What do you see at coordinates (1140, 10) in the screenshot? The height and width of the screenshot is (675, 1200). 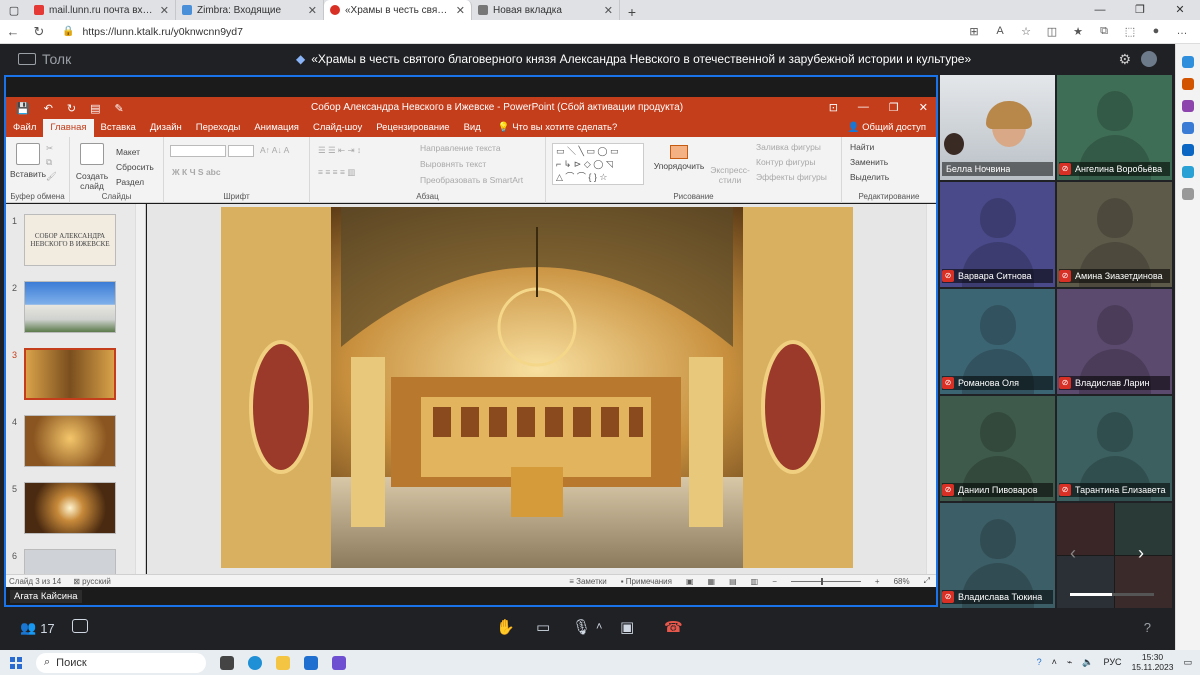 I see `maximize-icon: ❐` at bounding box center [1140, 10].